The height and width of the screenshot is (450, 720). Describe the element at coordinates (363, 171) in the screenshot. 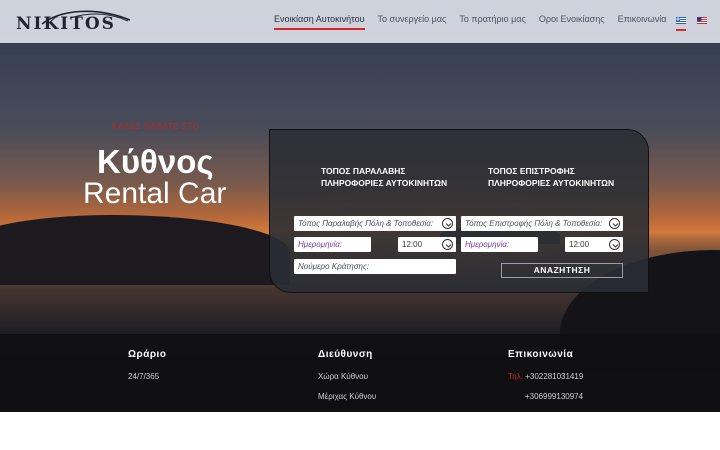

I see `pickup-header-line1: ΤΟΠΟΣ ΠΑΡΑΛΑΒΗΣ` at that location.